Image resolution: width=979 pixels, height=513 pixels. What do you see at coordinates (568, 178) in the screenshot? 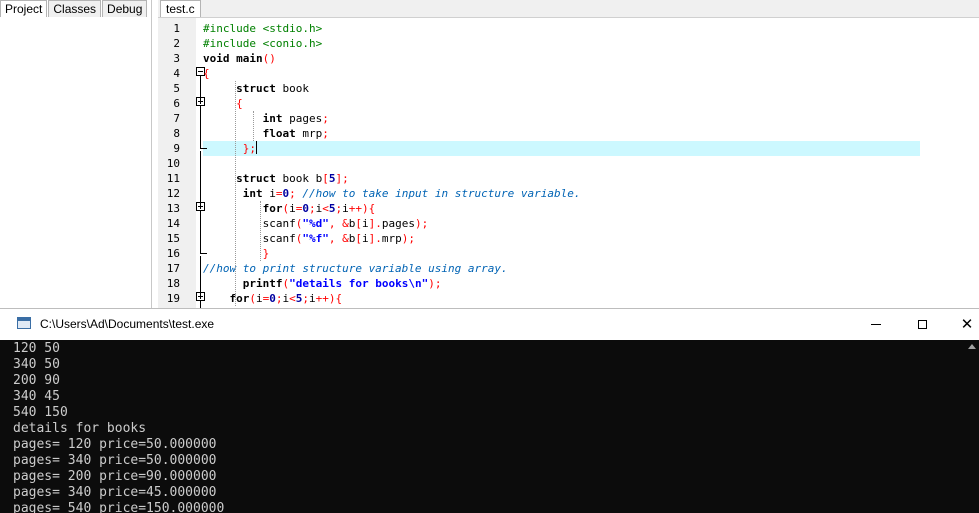
I see `code-line: 11 struct book b[5];` at bounding box center [568, 178].